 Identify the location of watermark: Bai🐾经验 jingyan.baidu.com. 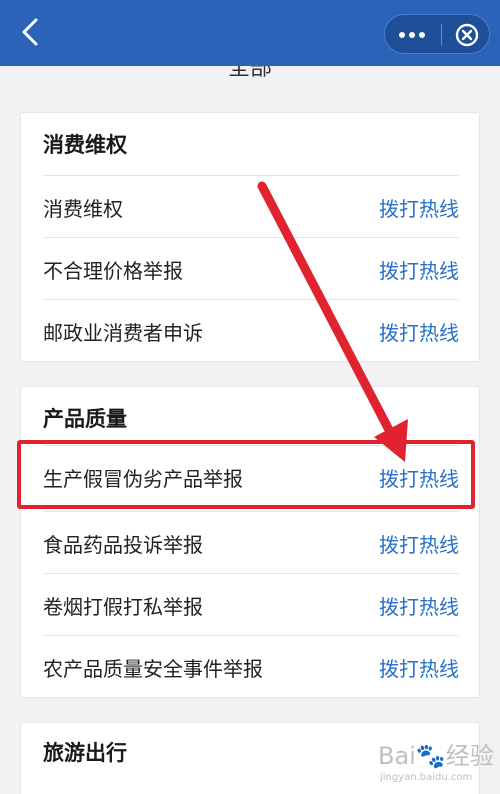
(437, 765).